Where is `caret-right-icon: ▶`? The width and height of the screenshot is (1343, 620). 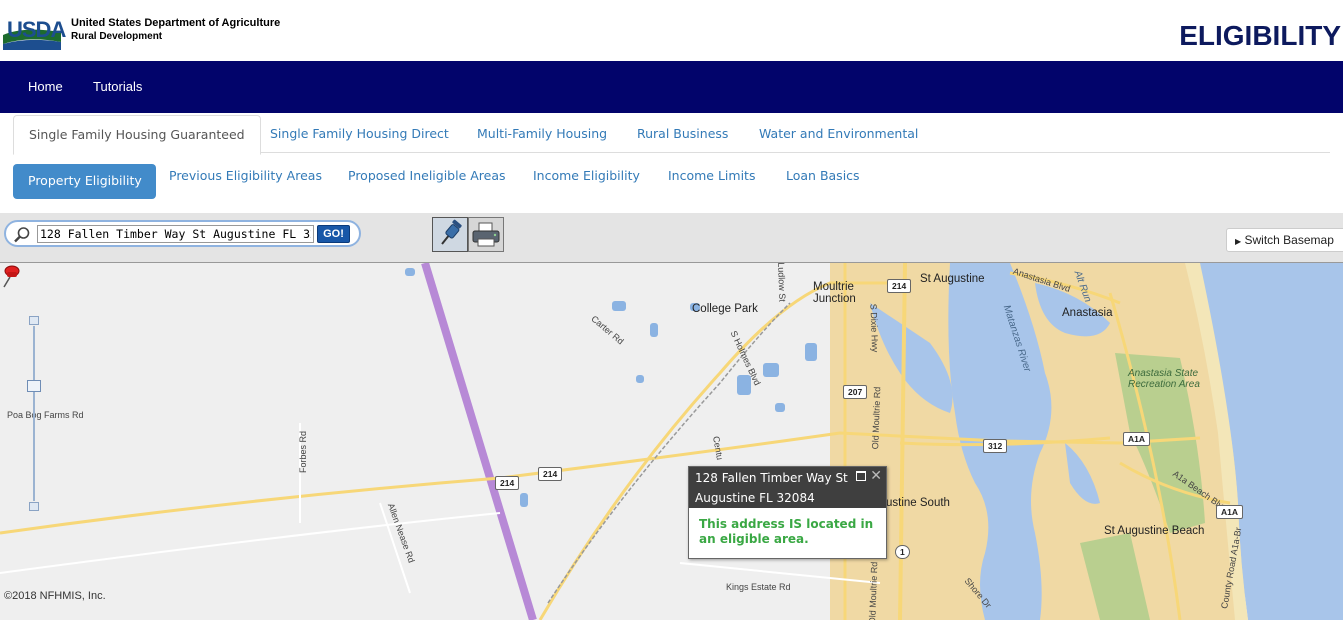
caret-right-icon: ▶ is located at coordinates (1238, 241).